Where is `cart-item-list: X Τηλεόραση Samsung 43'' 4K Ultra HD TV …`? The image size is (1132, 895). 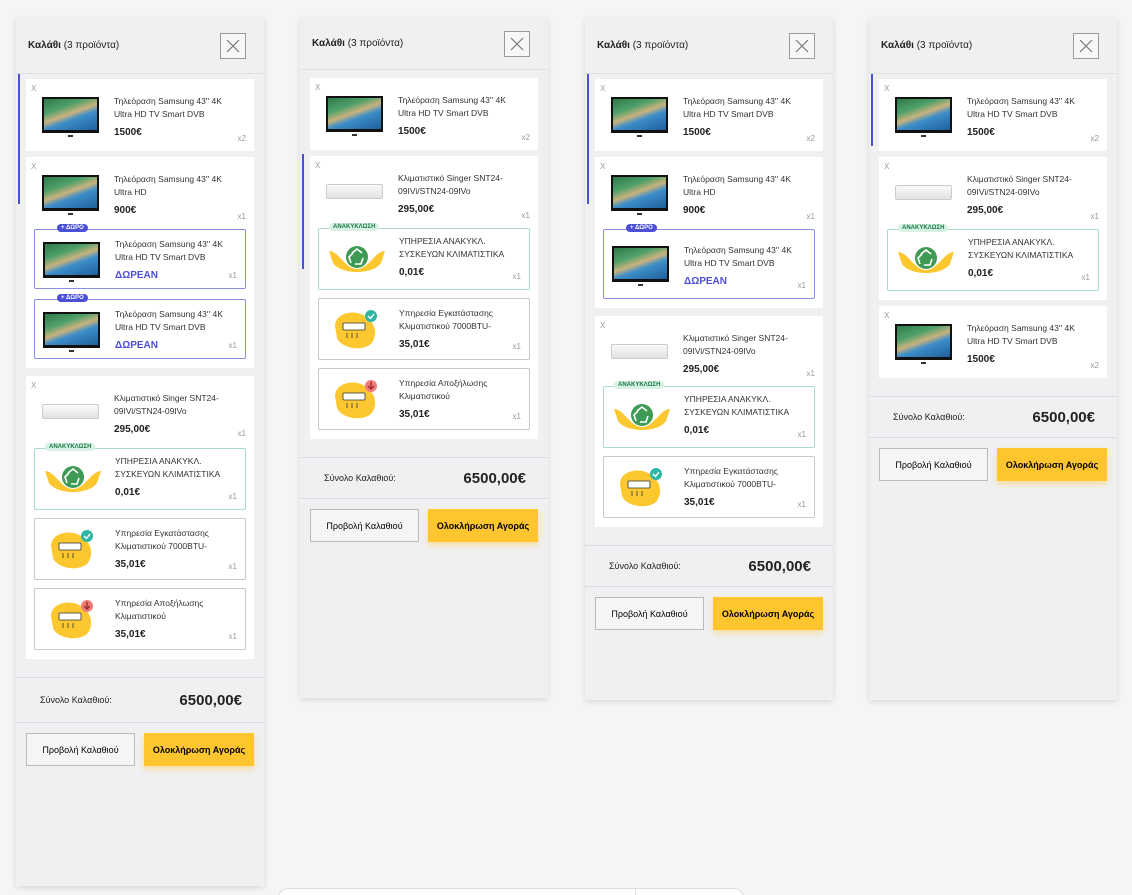
cart-item-list: X Τηλεόραση Samsung 43'' 4K Ultra HD TV … is located at coordinates (424, 263).